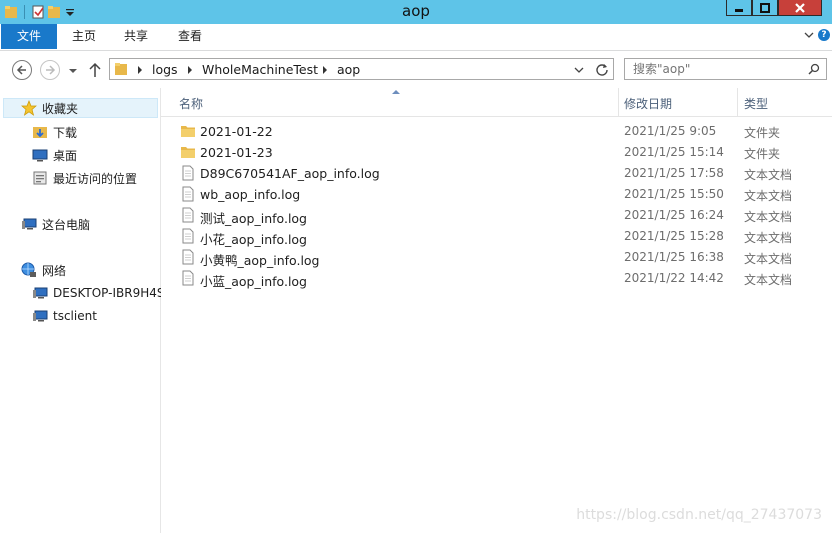 The height and width of the screenshot is (533, 832). What do you see at coordinates (809, 35) in the screenshot?
I see `expand-ribbon-icon` at bounding box center [809, 35].